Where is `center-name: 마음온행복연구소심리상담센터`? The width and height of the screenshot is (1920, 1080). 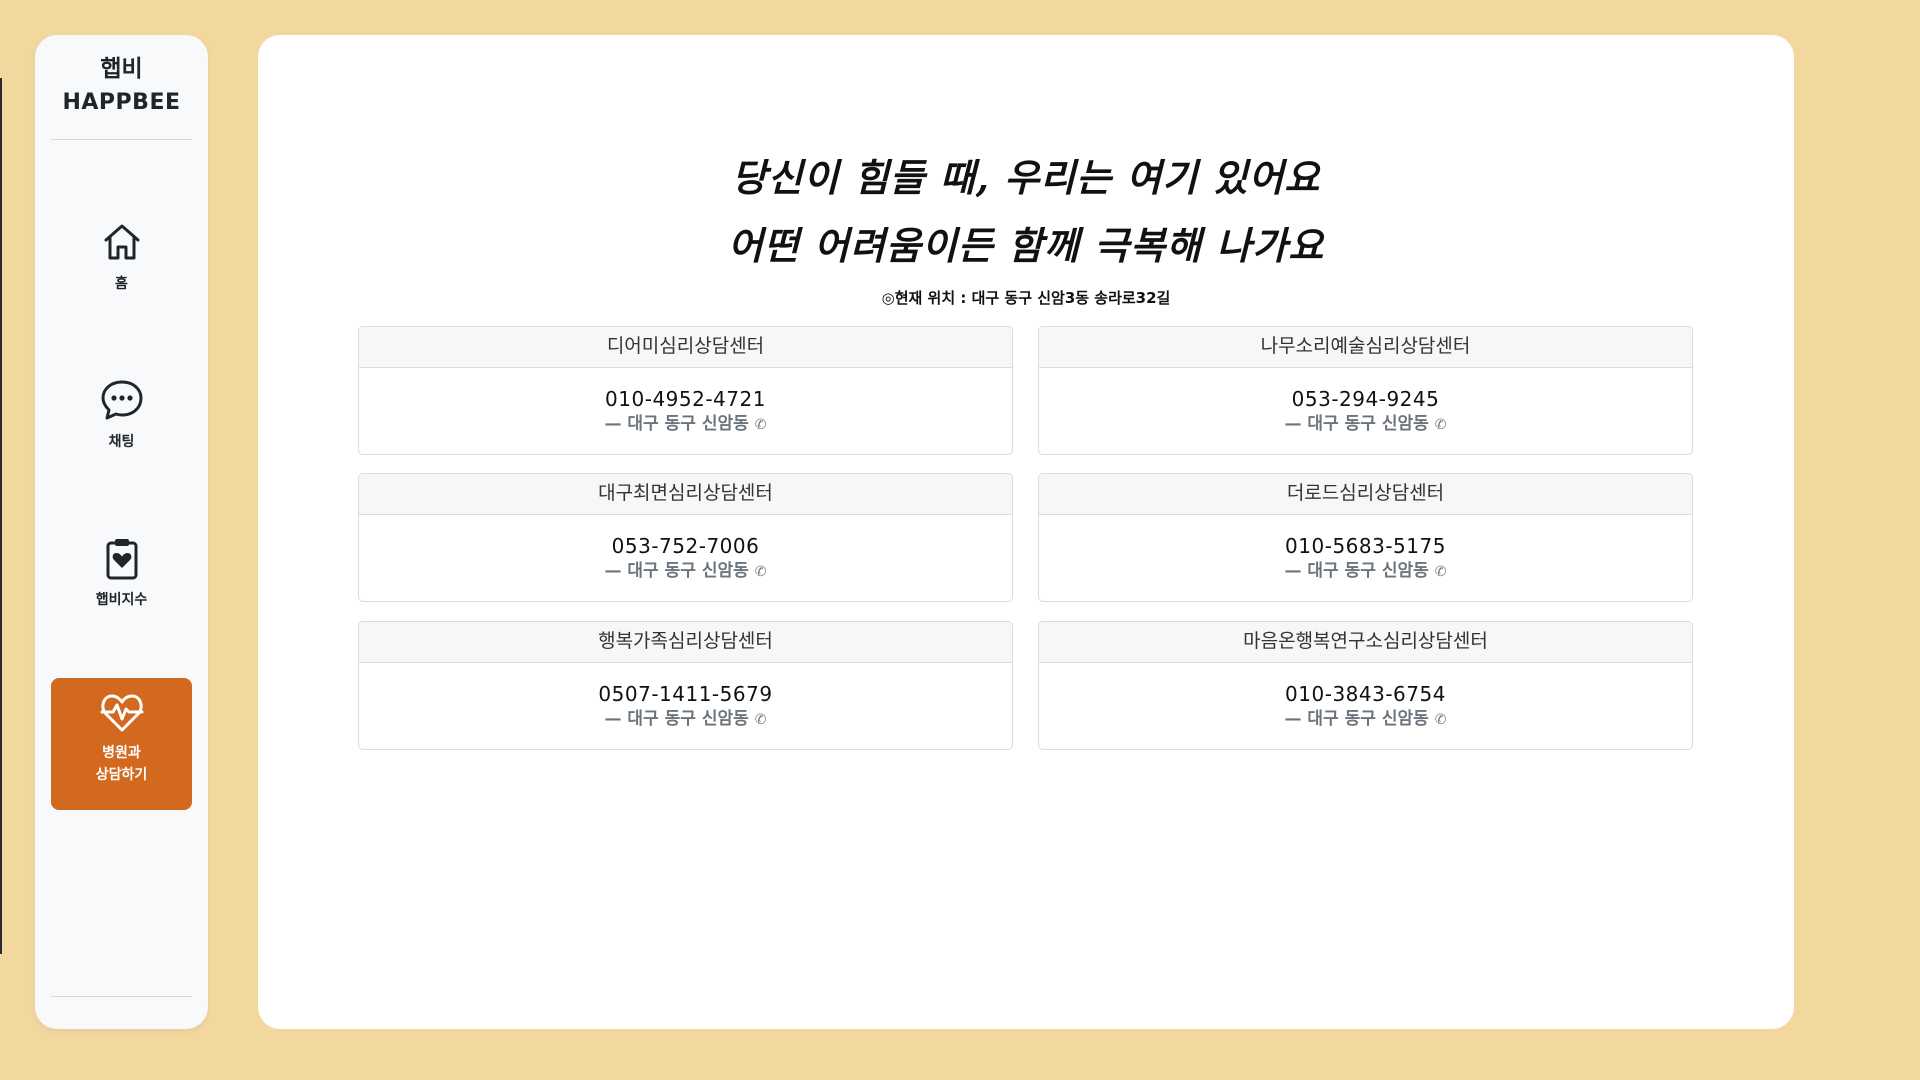 center-name: 마음온행복연구소심리상담센터 is located at coordinates (1365, 642).